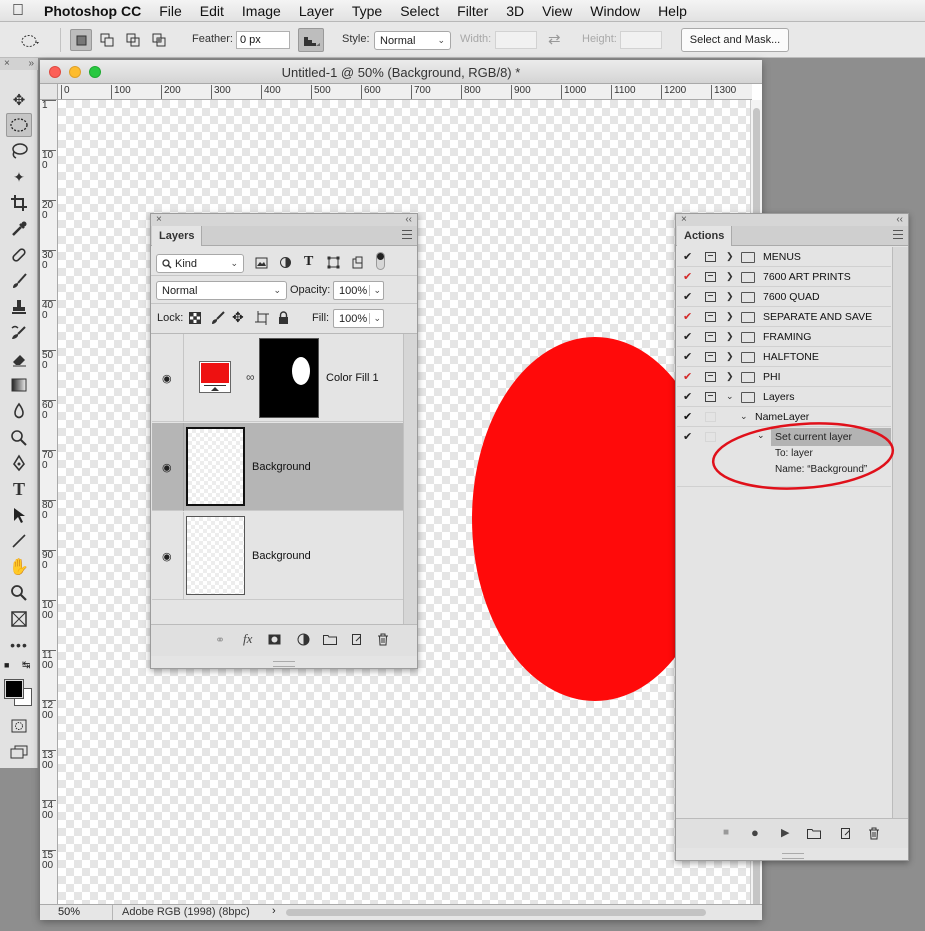 Image resolution: width=925 pixels, height=931 pixels. I want to click on tab-actions: Actions, so click(705, 236).